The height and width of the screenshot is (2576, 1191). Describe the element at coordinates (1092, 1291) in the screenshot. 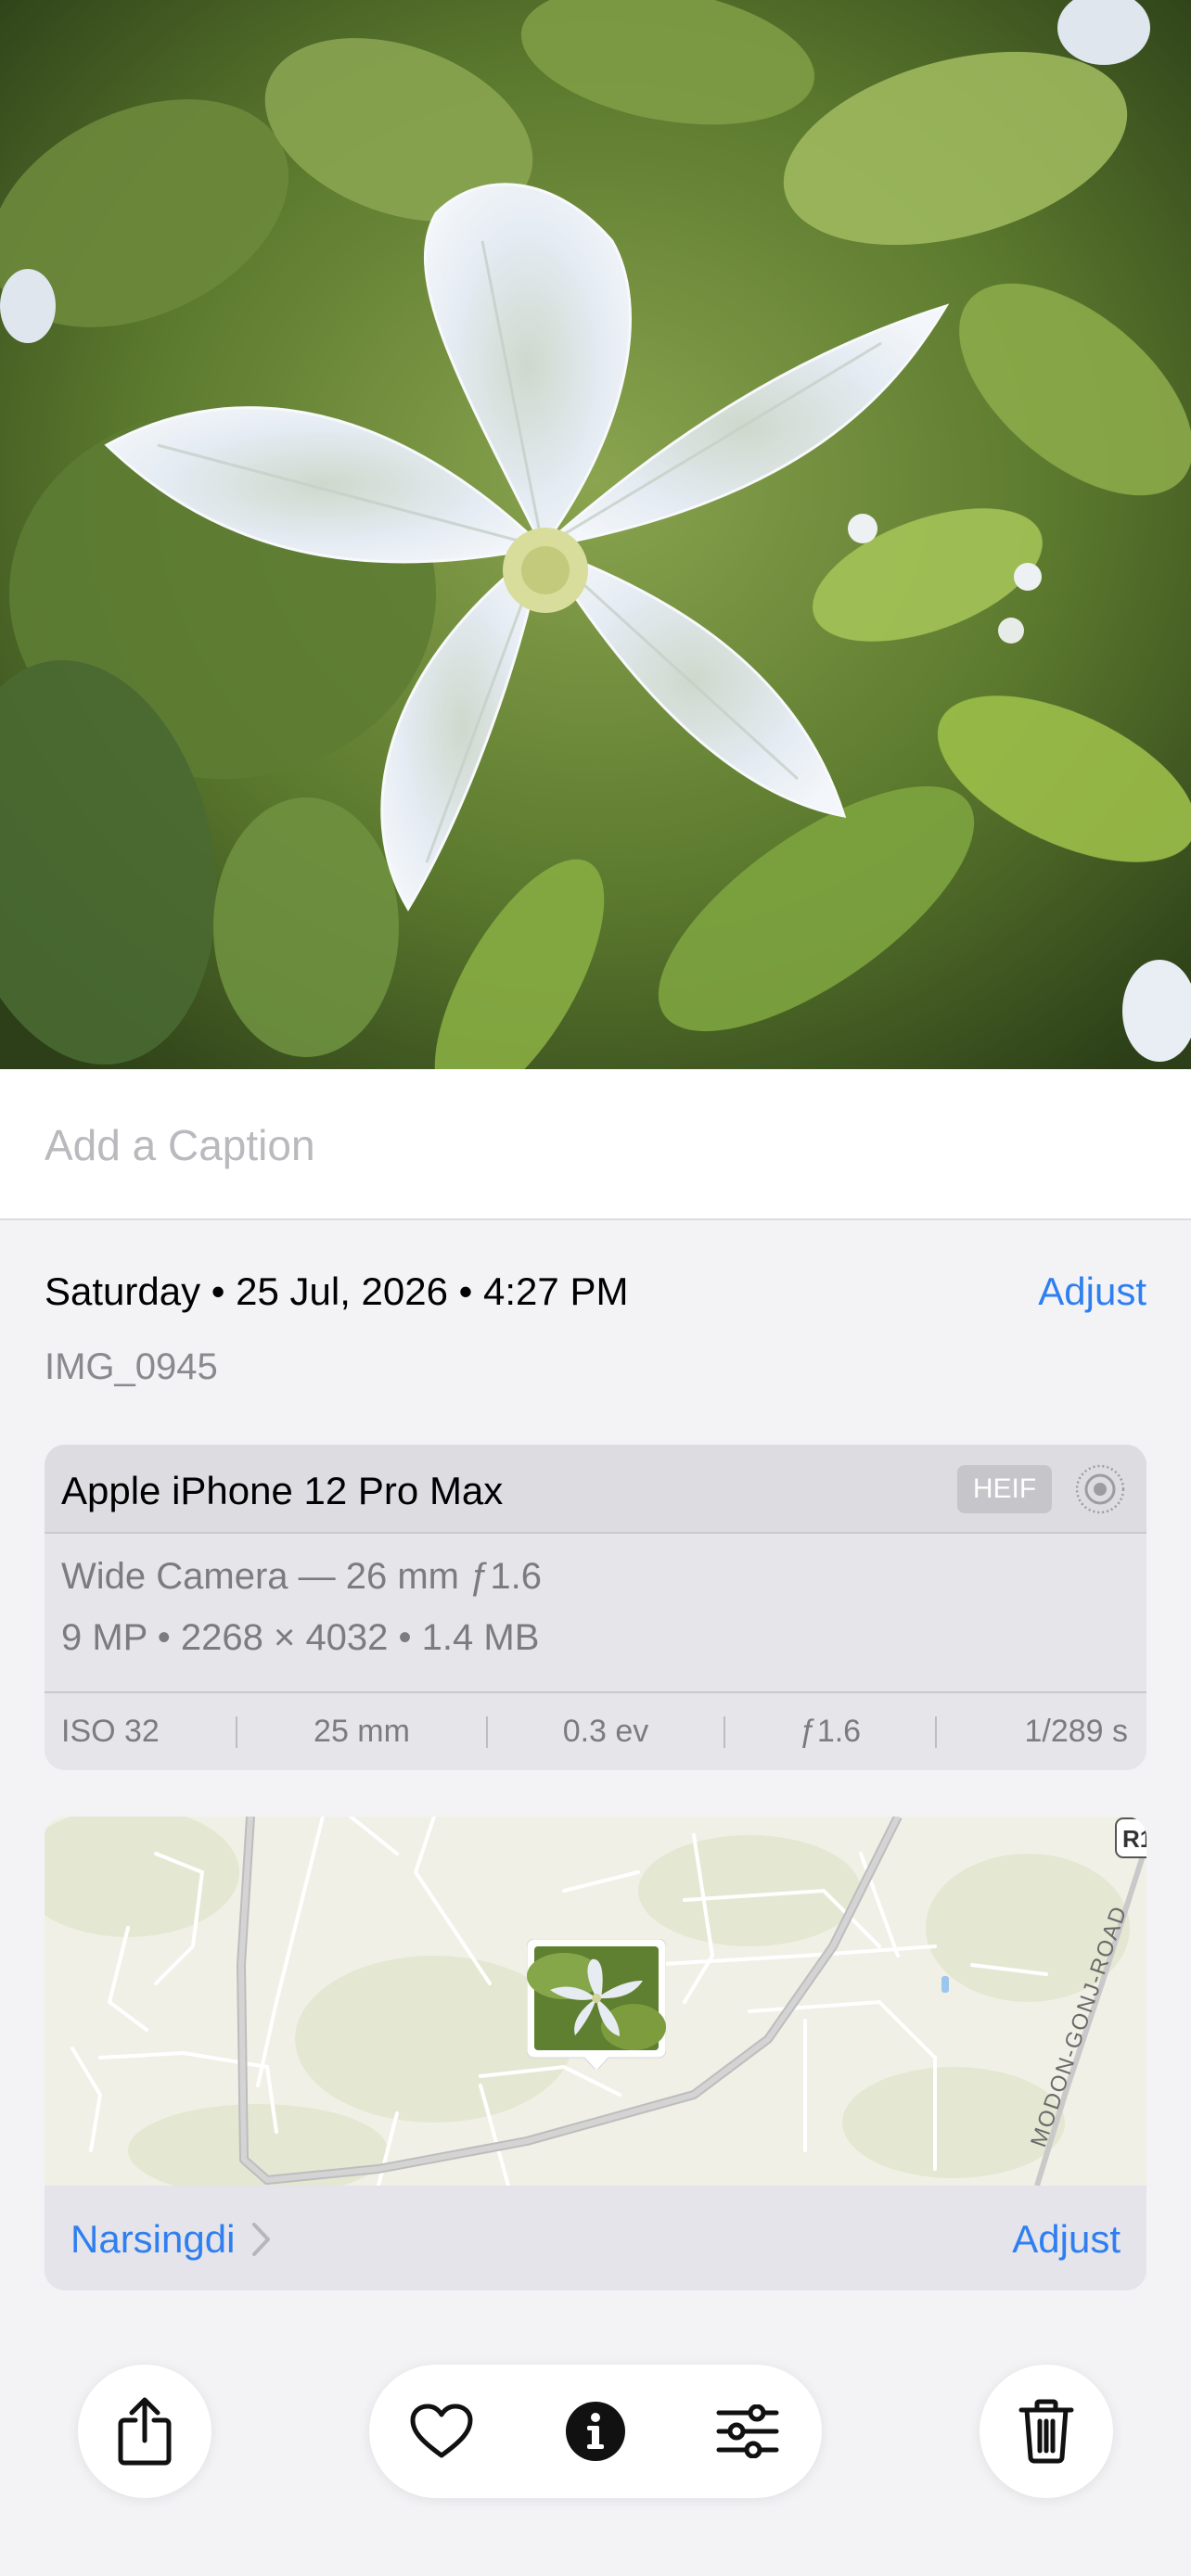

I see `adjust-date-button: Adjust` at that location.